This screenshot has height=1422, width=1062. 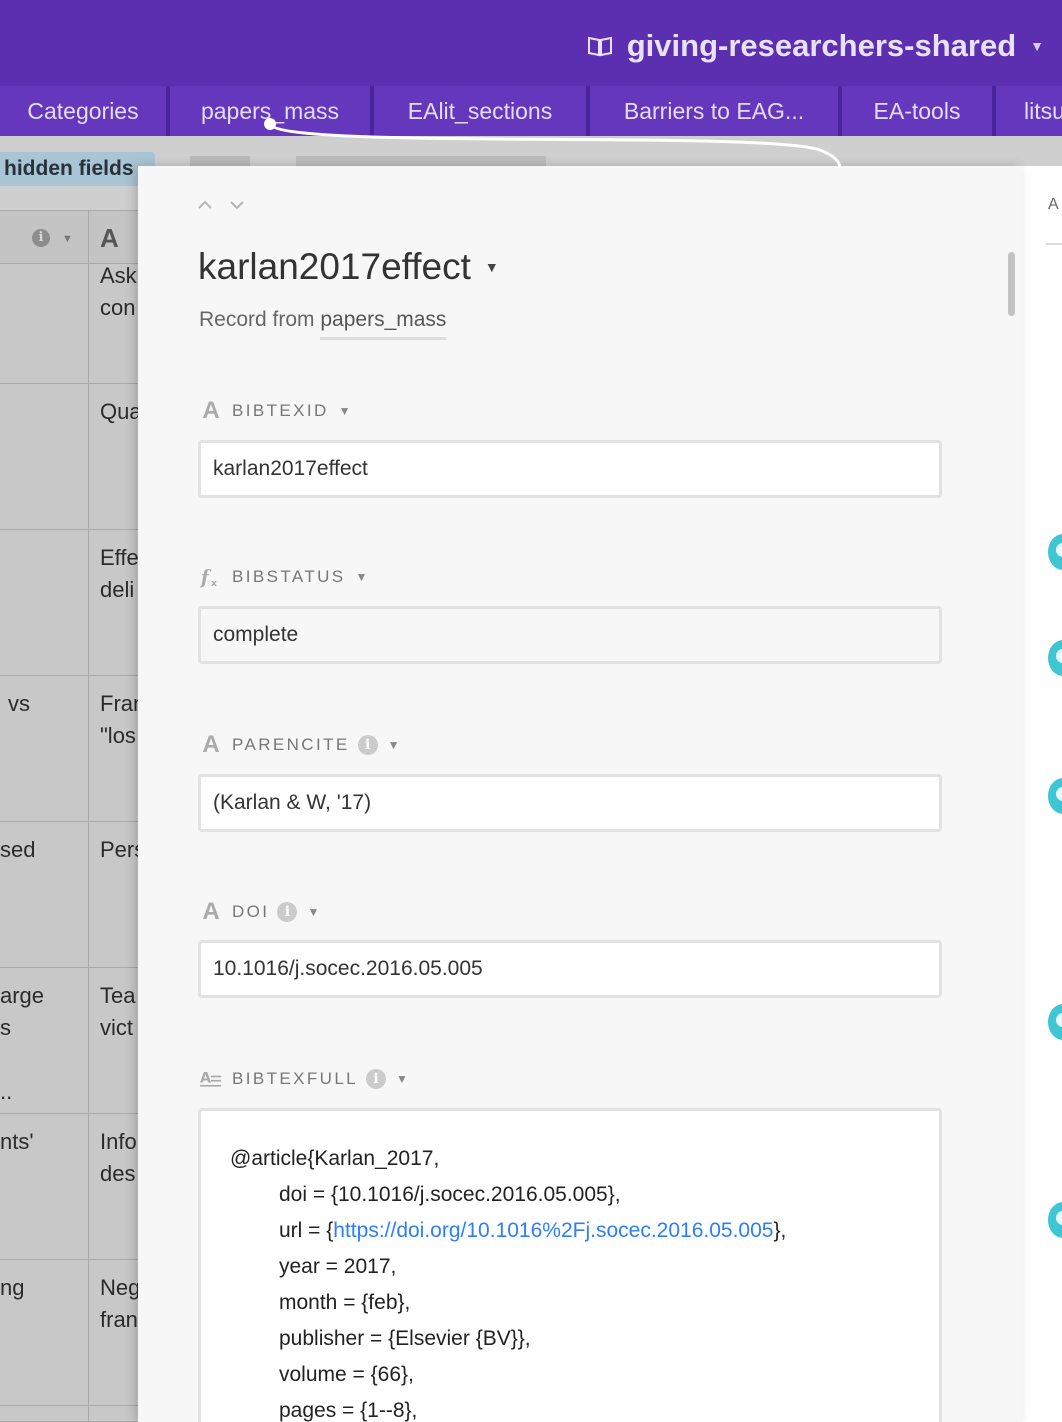 I want to click on table-cell: Ask con, so click(x=118, y=292).